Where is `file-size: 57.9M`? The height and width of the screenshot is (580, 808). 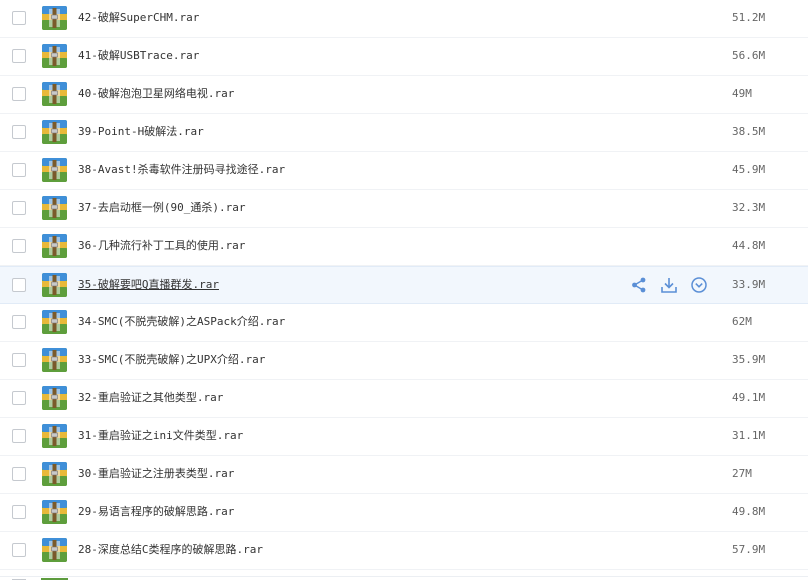 file-size: 57.9M is located at coordinates (749, 549).